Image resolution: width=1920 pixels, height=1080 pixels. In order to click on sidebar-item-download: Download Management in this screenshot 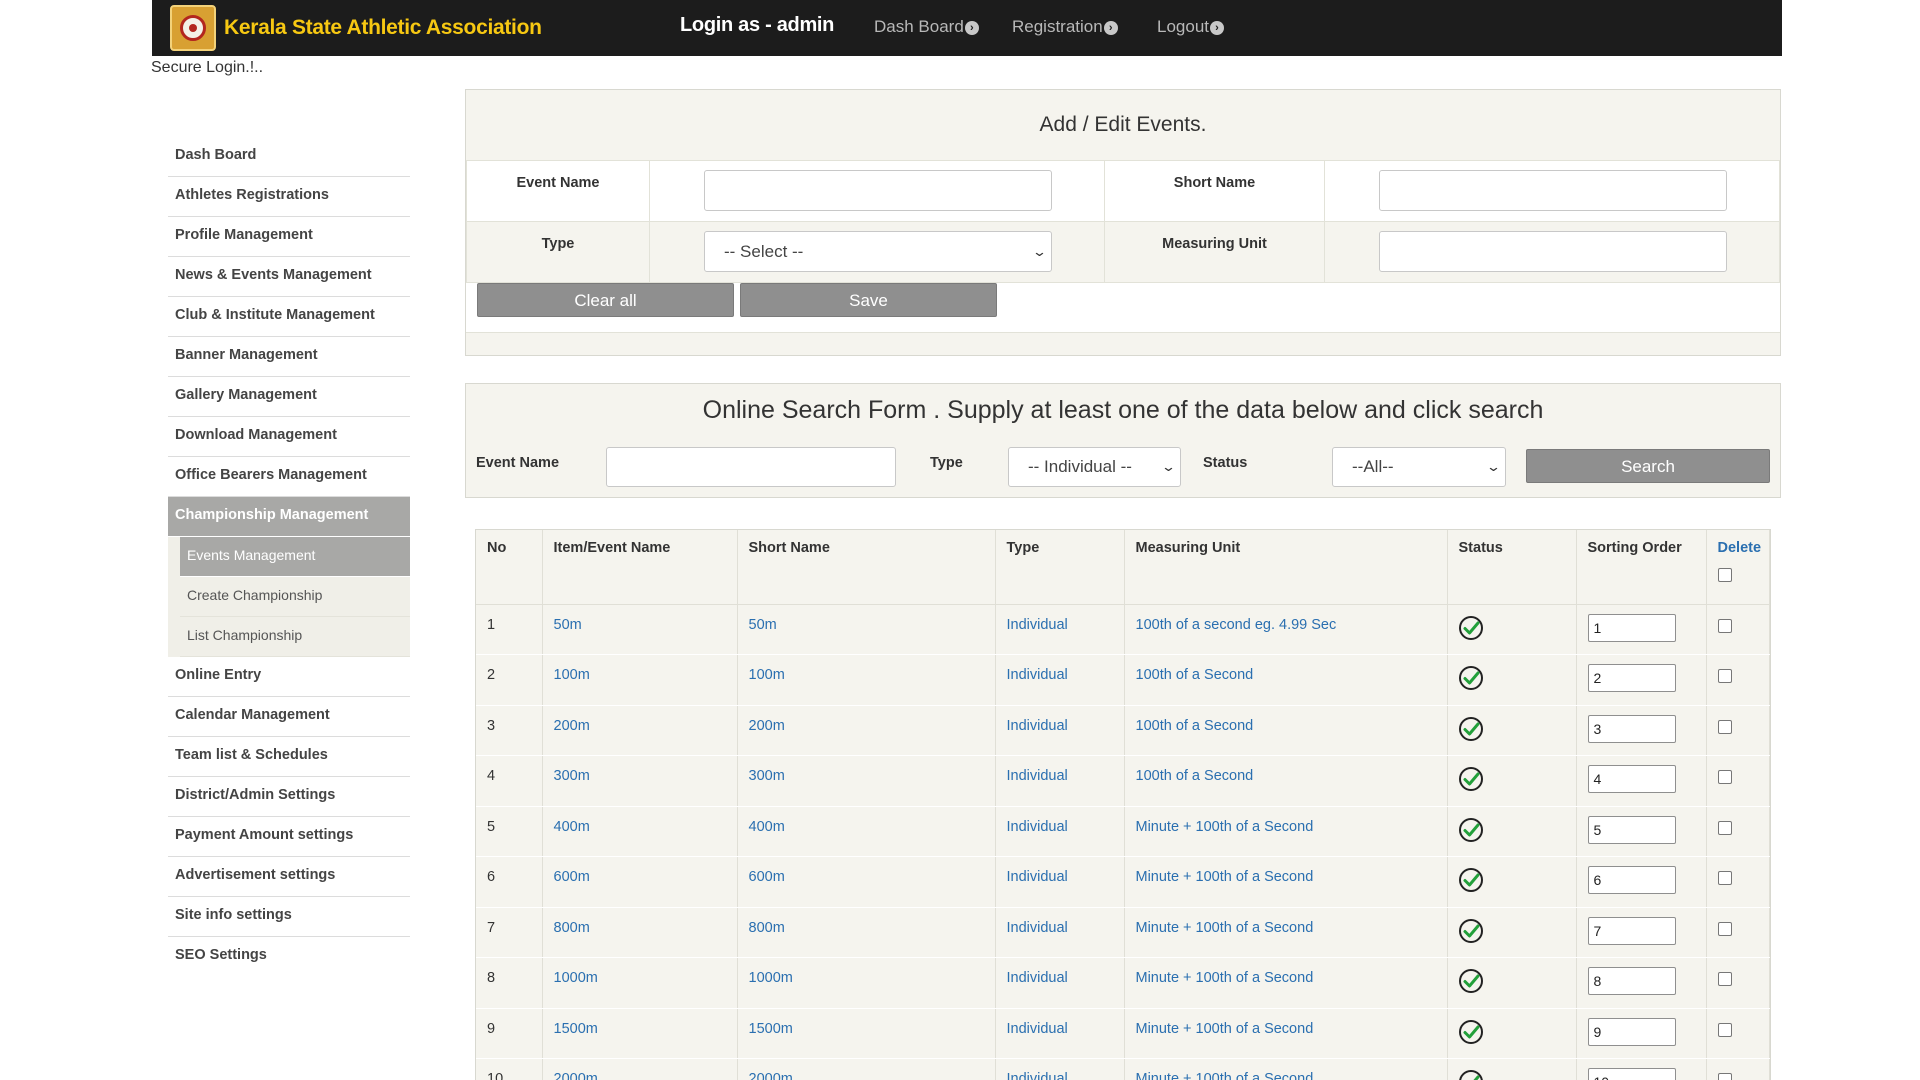, I will do `click(289, 437)`.